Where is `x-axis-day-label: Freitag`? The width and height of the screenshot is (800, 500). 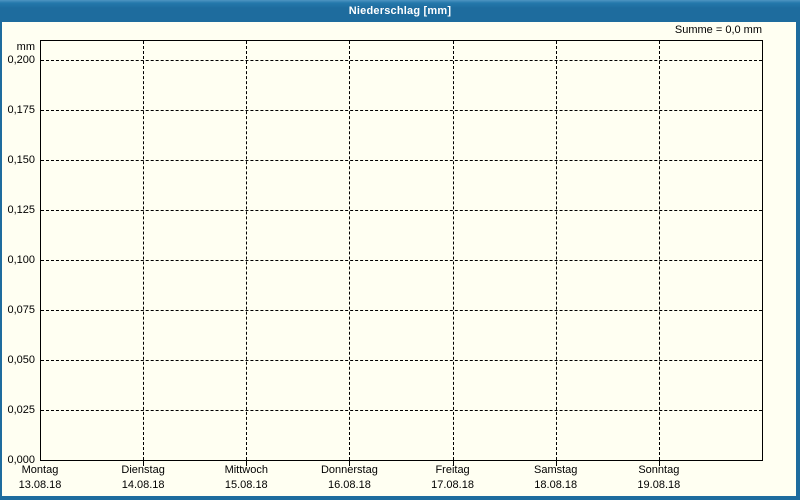
x-axis-day-label: Freitag is located at coordinates (452, 470).